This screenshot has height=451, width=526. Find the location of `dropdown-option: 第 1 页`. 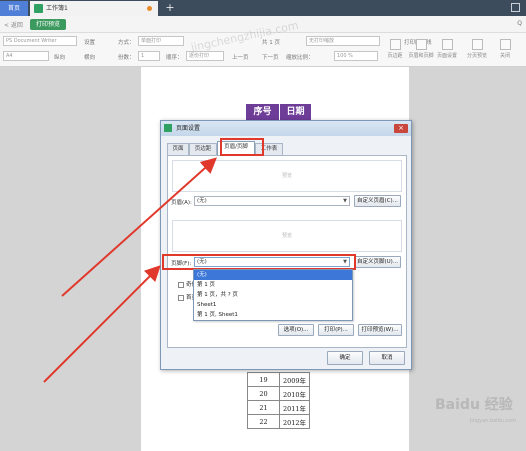

dropdown-option: 第 1 页 is located at coordinates (273, 285).